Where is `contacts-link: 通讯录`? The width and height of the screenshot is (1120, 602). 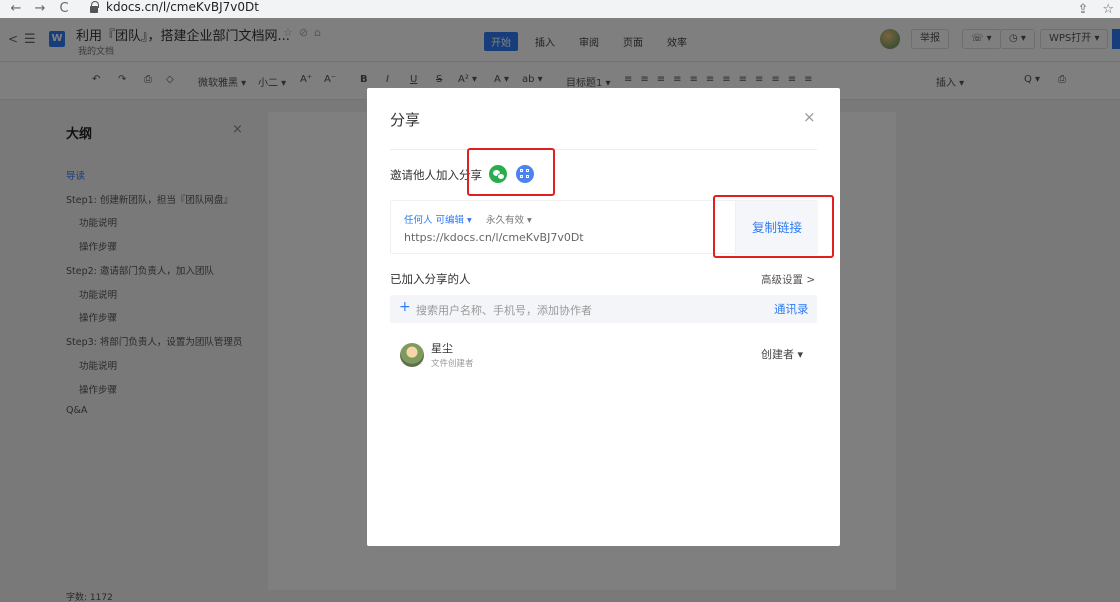 contacts-link: 通讯录 is located at coordinates (791, 309).